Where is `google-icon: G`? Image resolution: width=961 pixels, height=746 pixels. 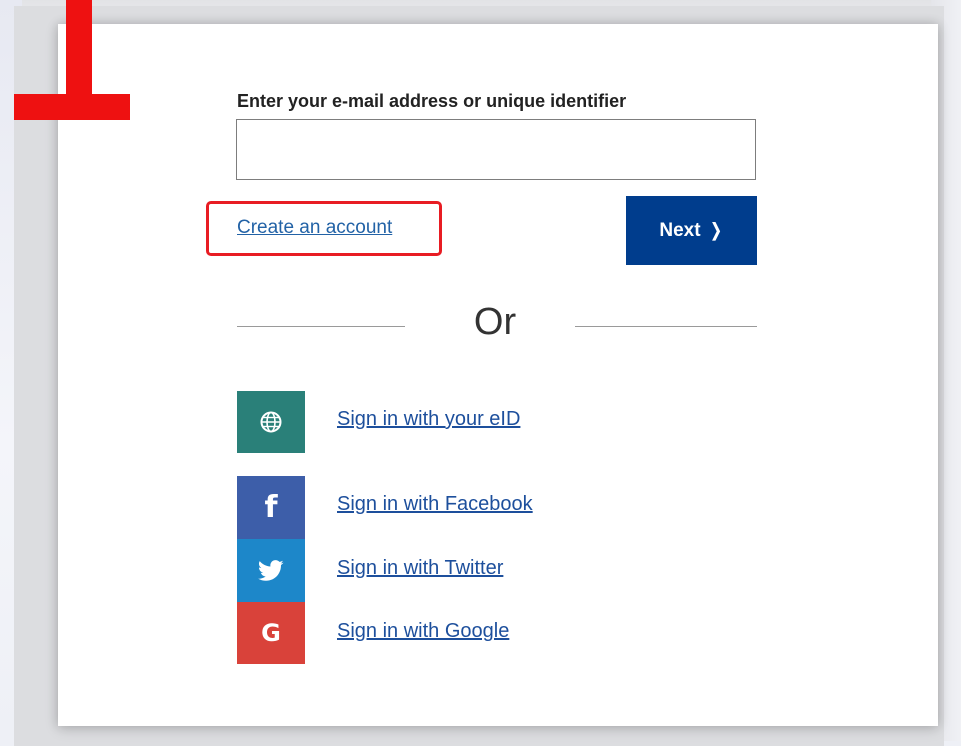 google-icon: G is located at coordinates (271, 633).